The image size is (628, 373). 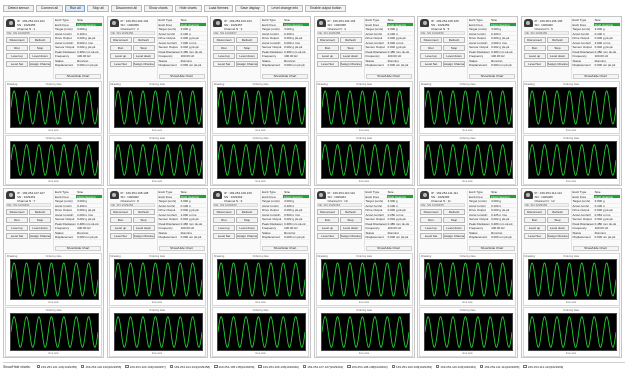 What do you see at coordinates (234, 367) in the screenshot?
I see `chart-toggle-item: 169.254.105.105[1029459]` at bounding box center [234, 367].